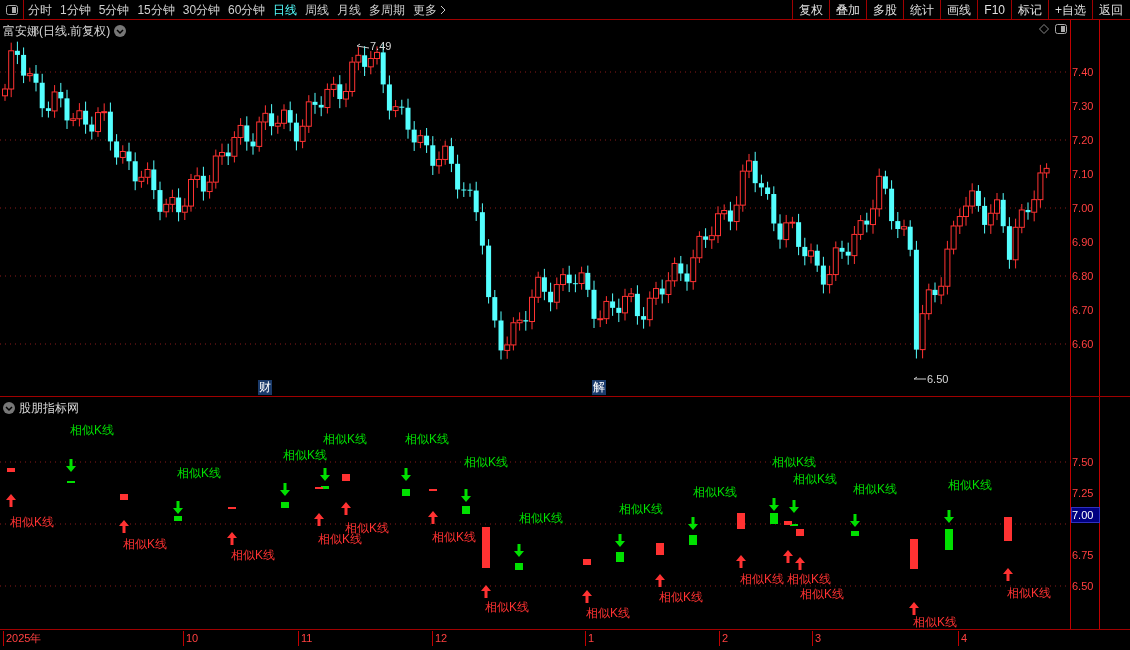 The image size is (1130, 650). What do you see at coordinates (349, 9) in the screenshot?
I see `period-tab: 月线` at bounding box center [349, 9].